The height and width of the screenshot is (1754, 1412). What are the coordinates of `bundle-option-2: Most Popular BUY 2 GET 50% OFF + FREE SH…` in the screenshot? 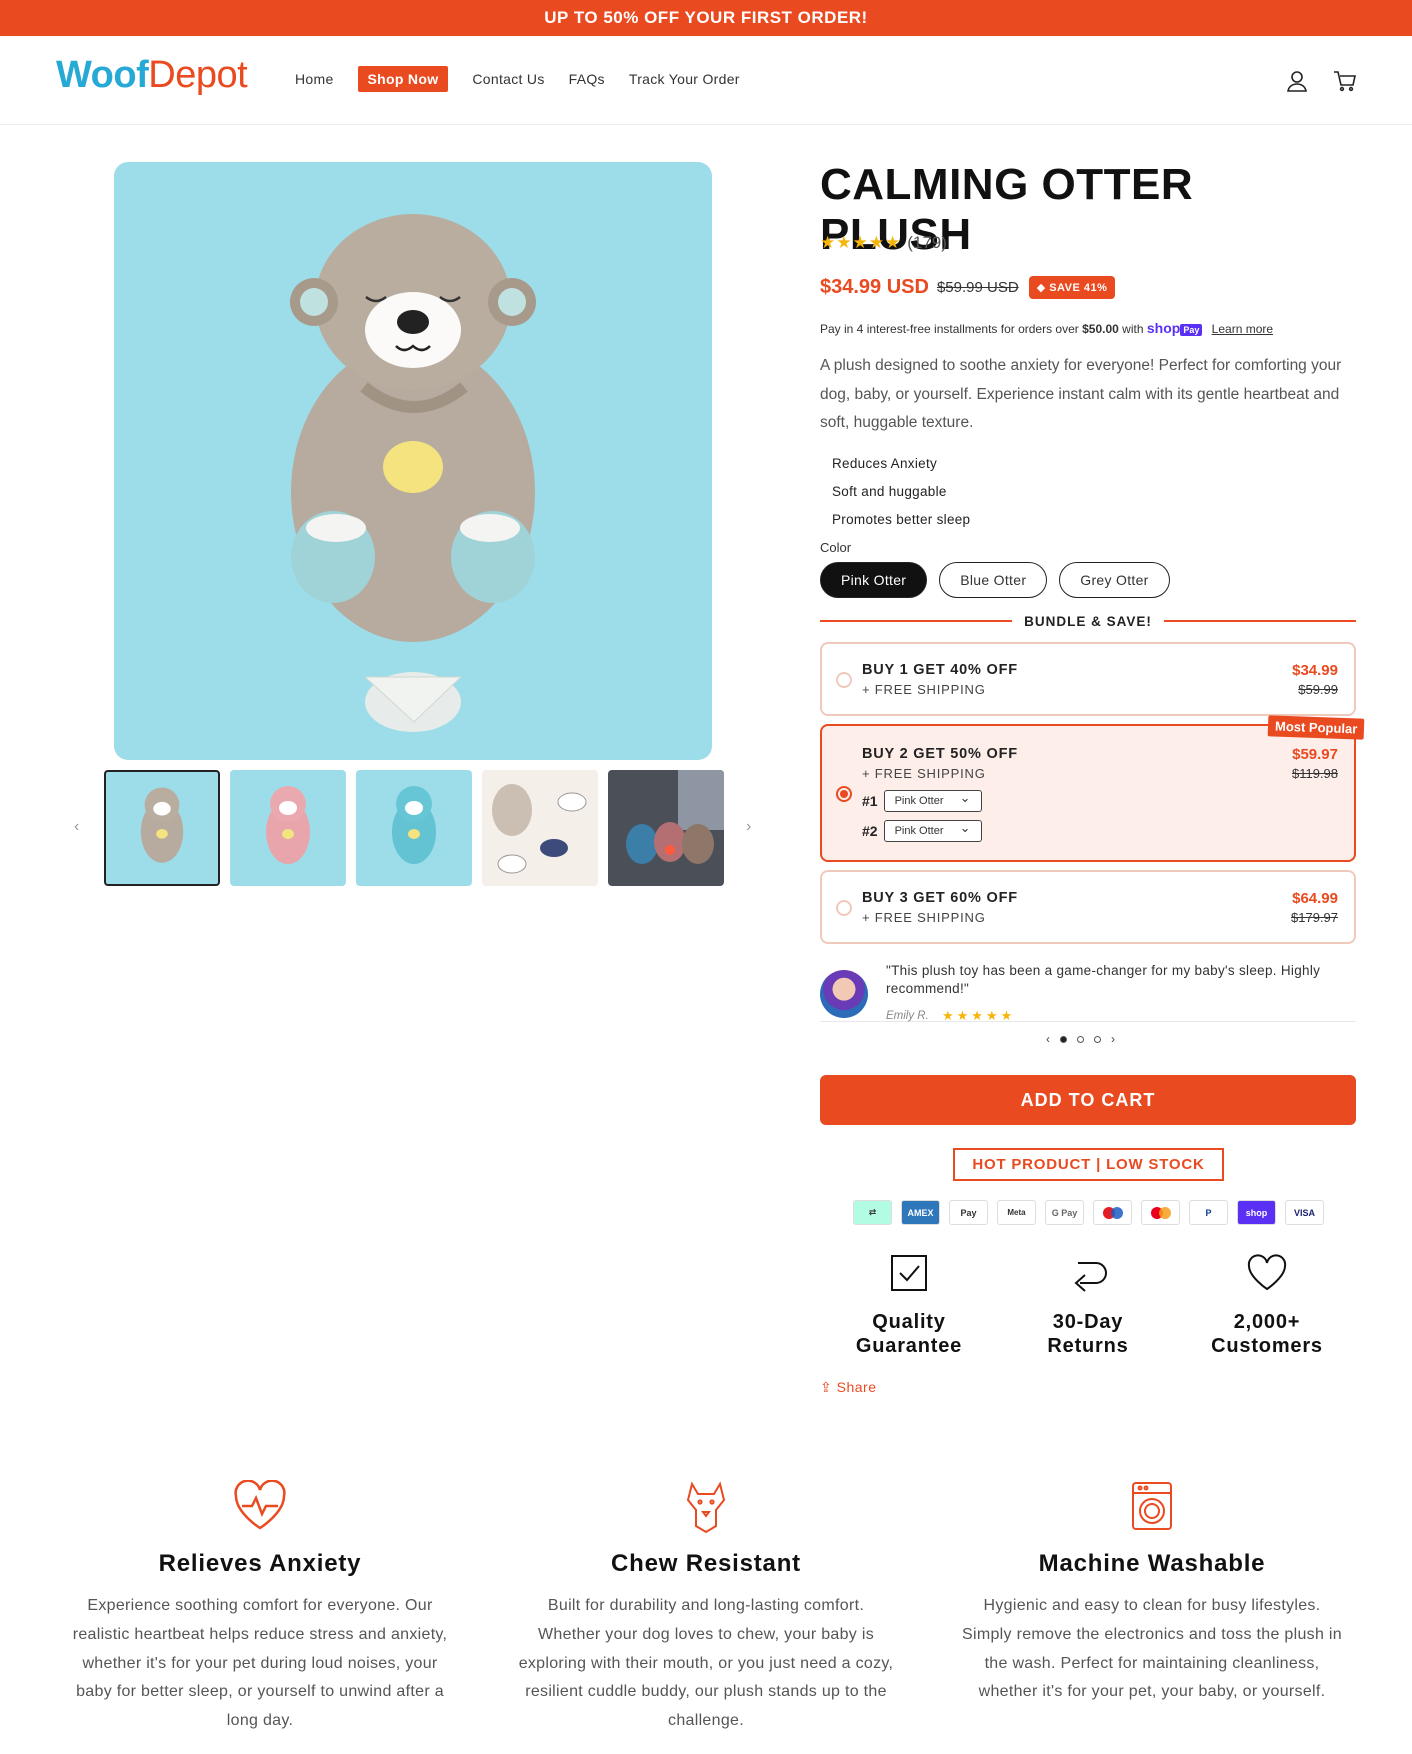 It's located at (1092, 788).